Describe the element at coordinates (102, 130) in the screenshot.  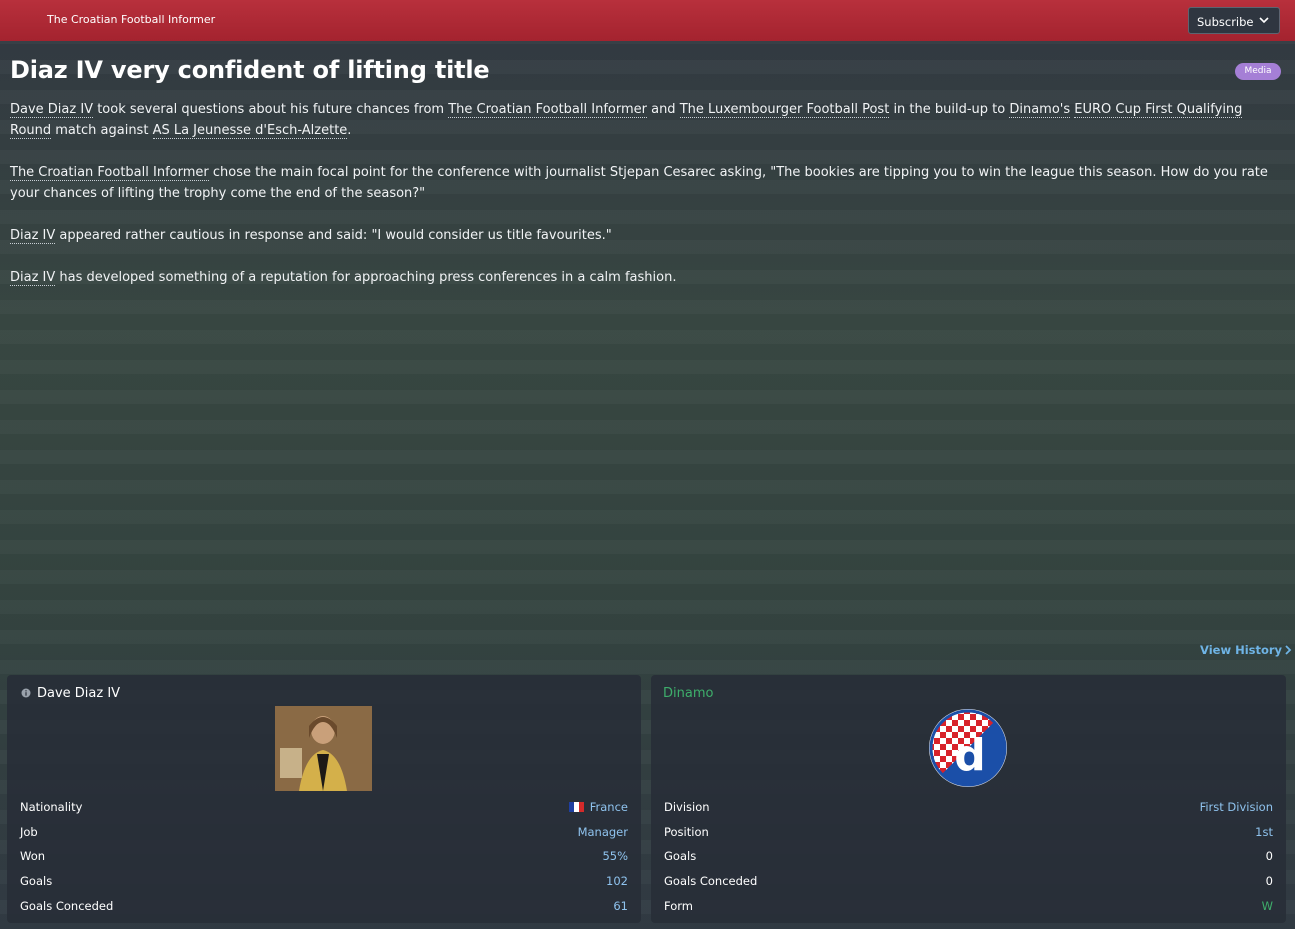
I see `article-text: match against` at that location.